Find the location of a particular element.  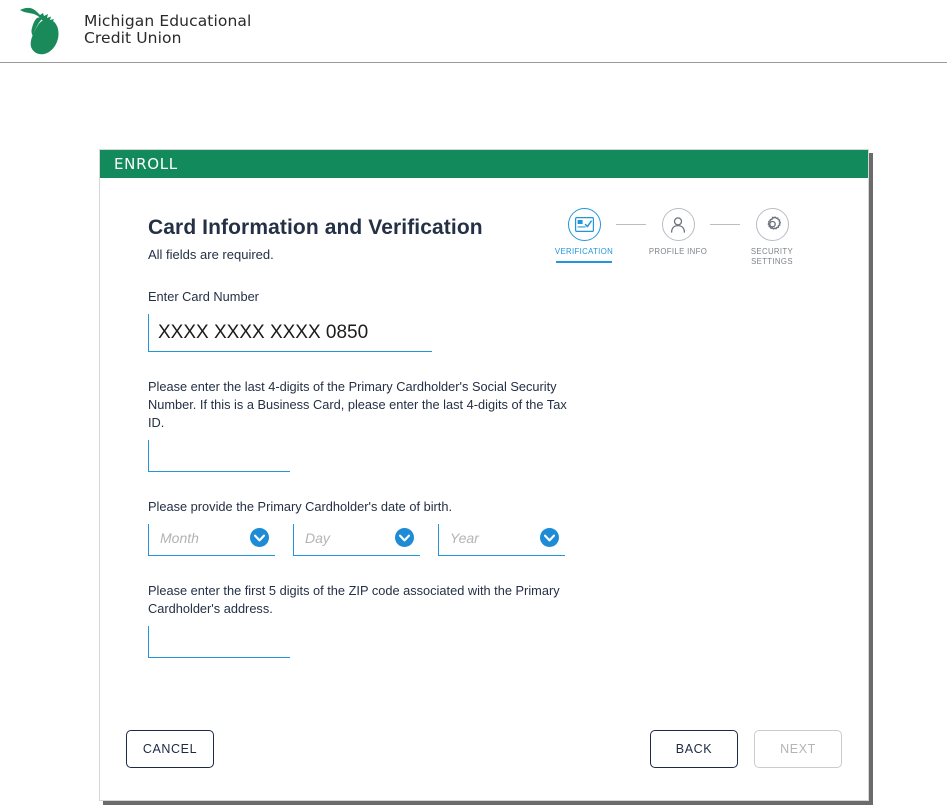

step-security-circle is located at coordinates (772, 224).